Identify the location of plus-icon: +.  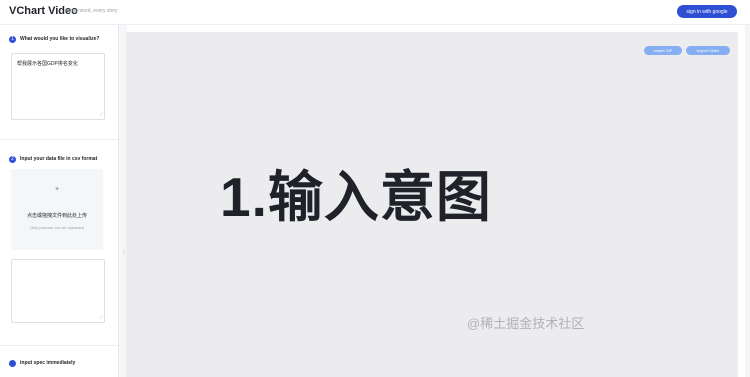
(57, 189).